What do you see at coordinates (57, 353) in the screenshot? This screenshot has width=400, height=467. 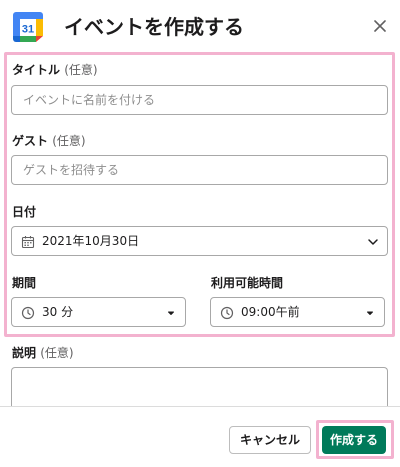 I see `description-optional-text: (任意)` at bounding box center [57, 353].